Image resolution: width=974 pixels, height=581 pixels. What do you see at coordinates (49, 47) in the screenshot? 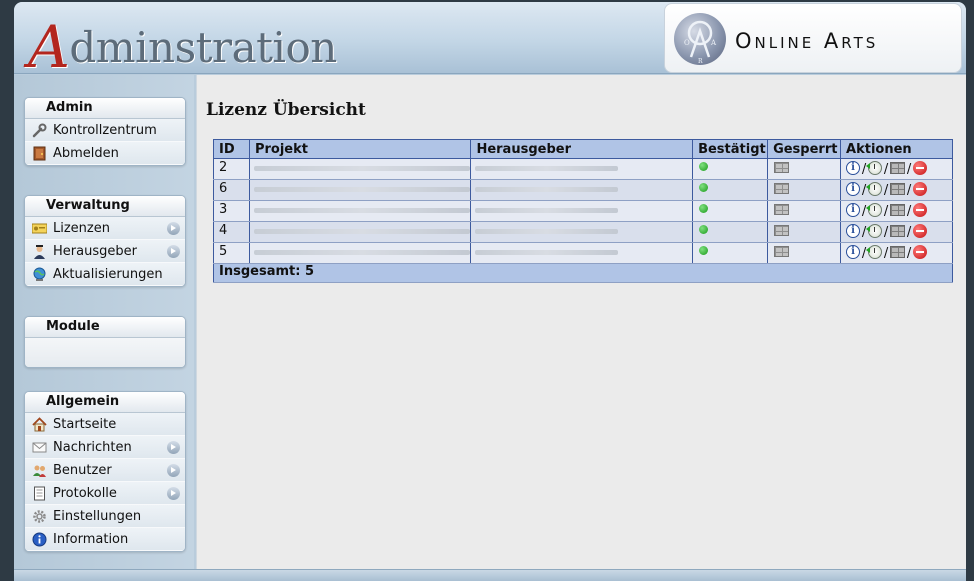
I see `brand-initial: A` at bounding box center [49, 47].